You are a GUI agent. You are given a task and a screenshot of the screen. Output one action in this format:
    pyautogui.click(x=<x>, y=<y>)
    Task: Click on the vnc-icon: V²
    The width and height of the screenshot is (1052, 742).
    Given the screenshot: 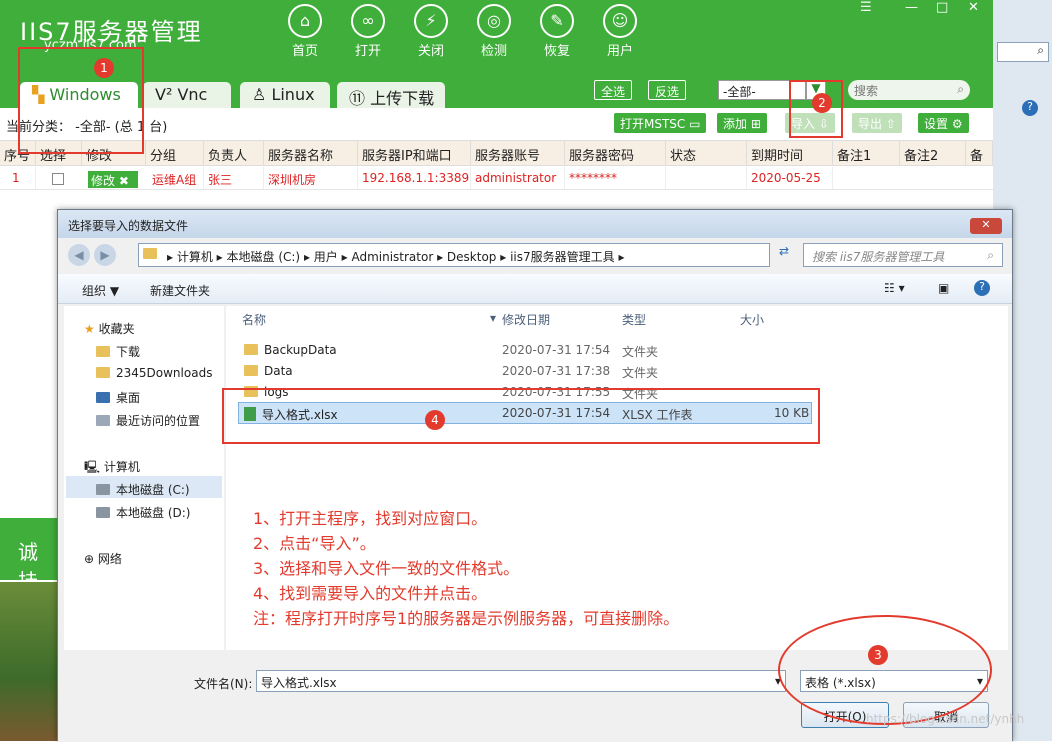 What is the action you would take?
    pyautogui.click(x=164, y=94)
    